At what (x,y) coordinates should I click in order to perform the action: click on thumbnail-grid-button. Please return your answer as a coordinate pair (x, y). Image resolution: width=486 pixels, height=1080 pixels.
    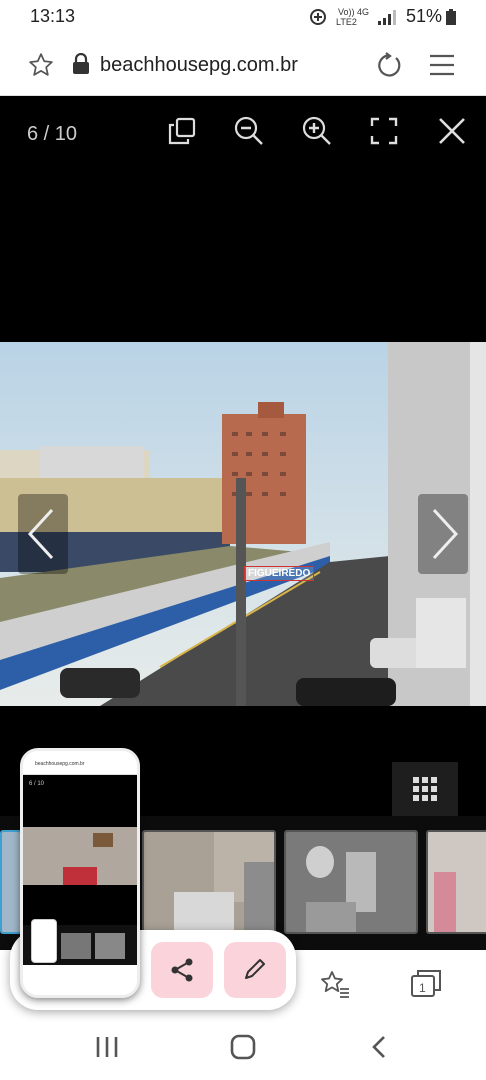
    Looking at the image, I should click on (425, 789).